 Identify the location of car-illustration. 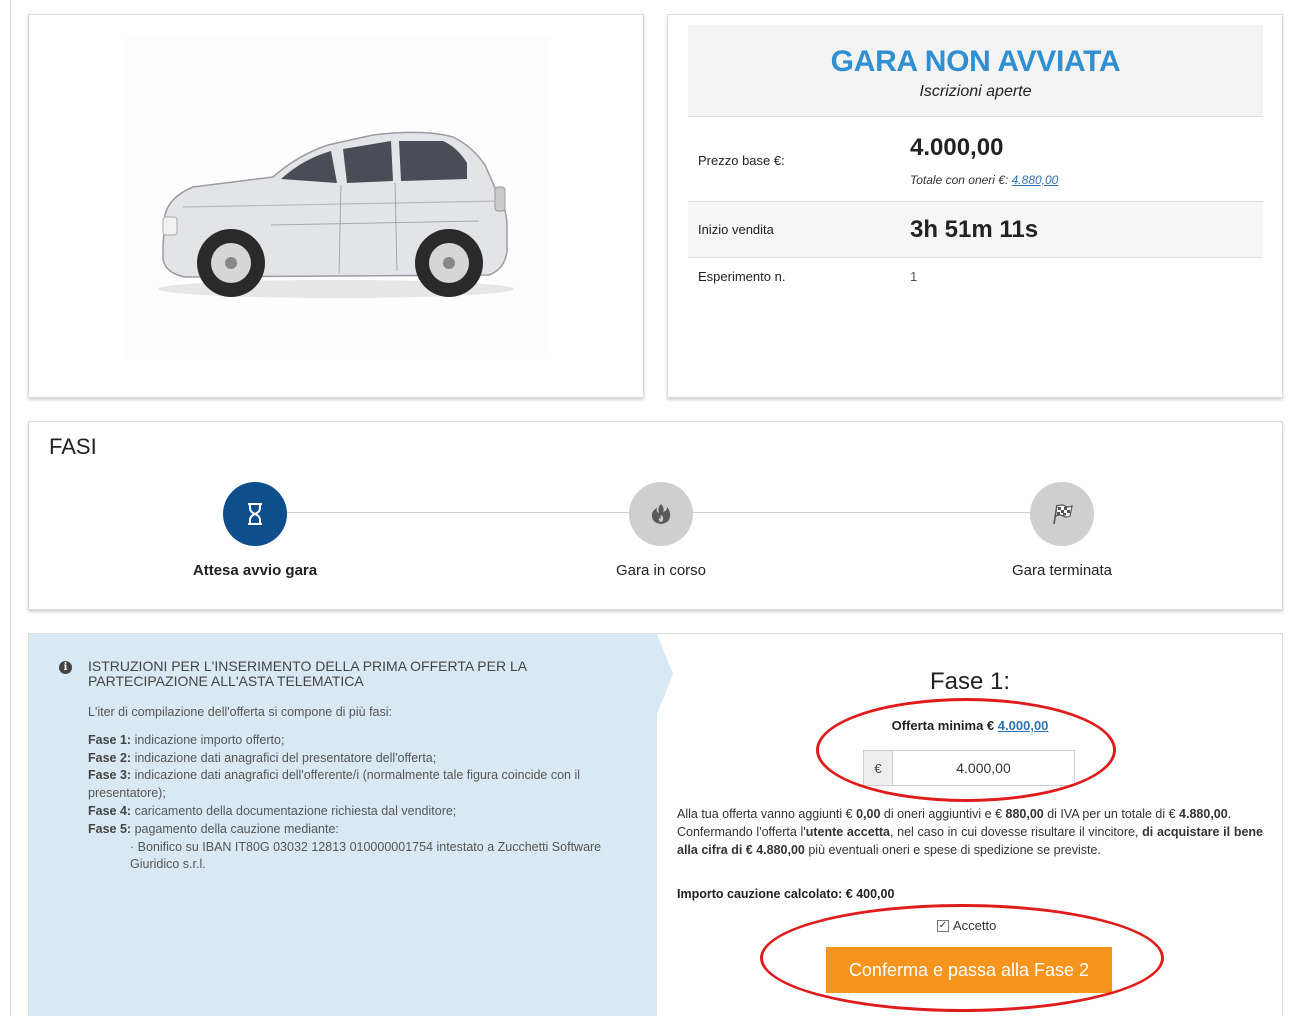
(336, 214).